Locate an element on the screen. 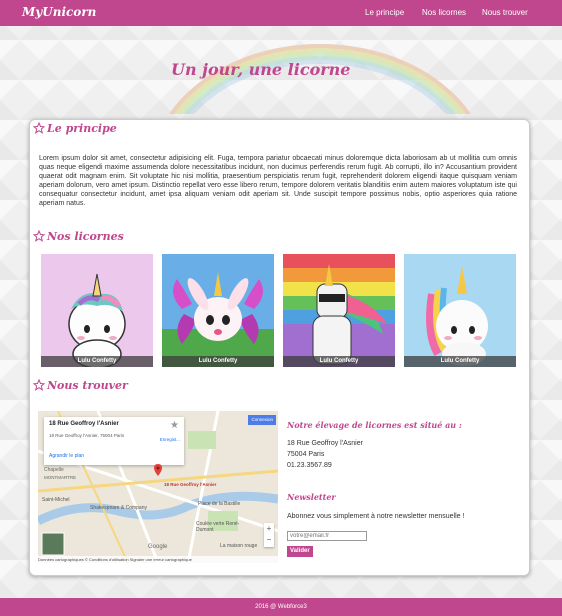  nav-link-licornes: Nos licornes is located at coordinates (444, 12).